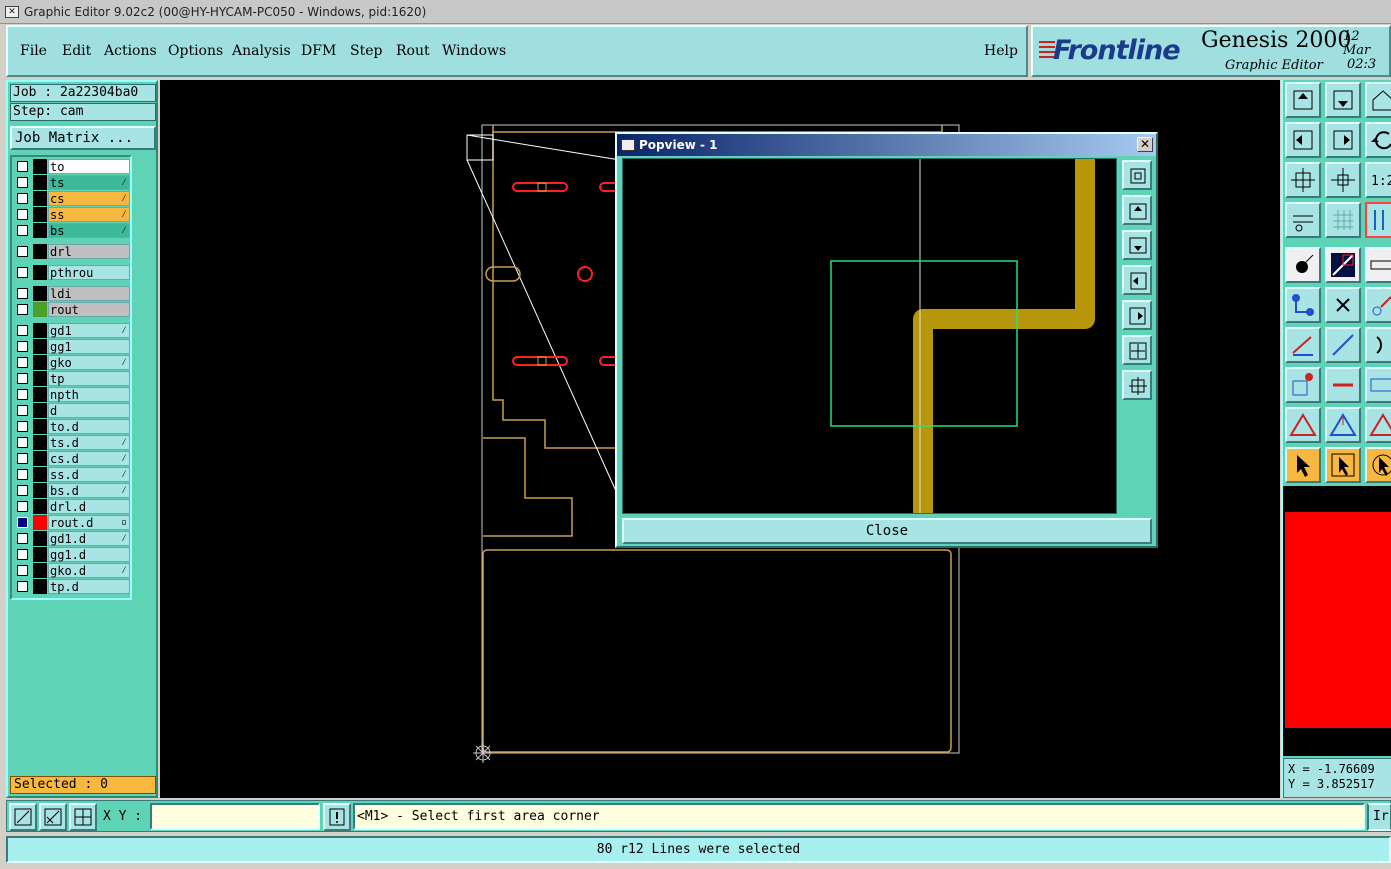 The image size is (1391, 869). I want to click on layer-row: bs.d ⁄, so click(72, 490).